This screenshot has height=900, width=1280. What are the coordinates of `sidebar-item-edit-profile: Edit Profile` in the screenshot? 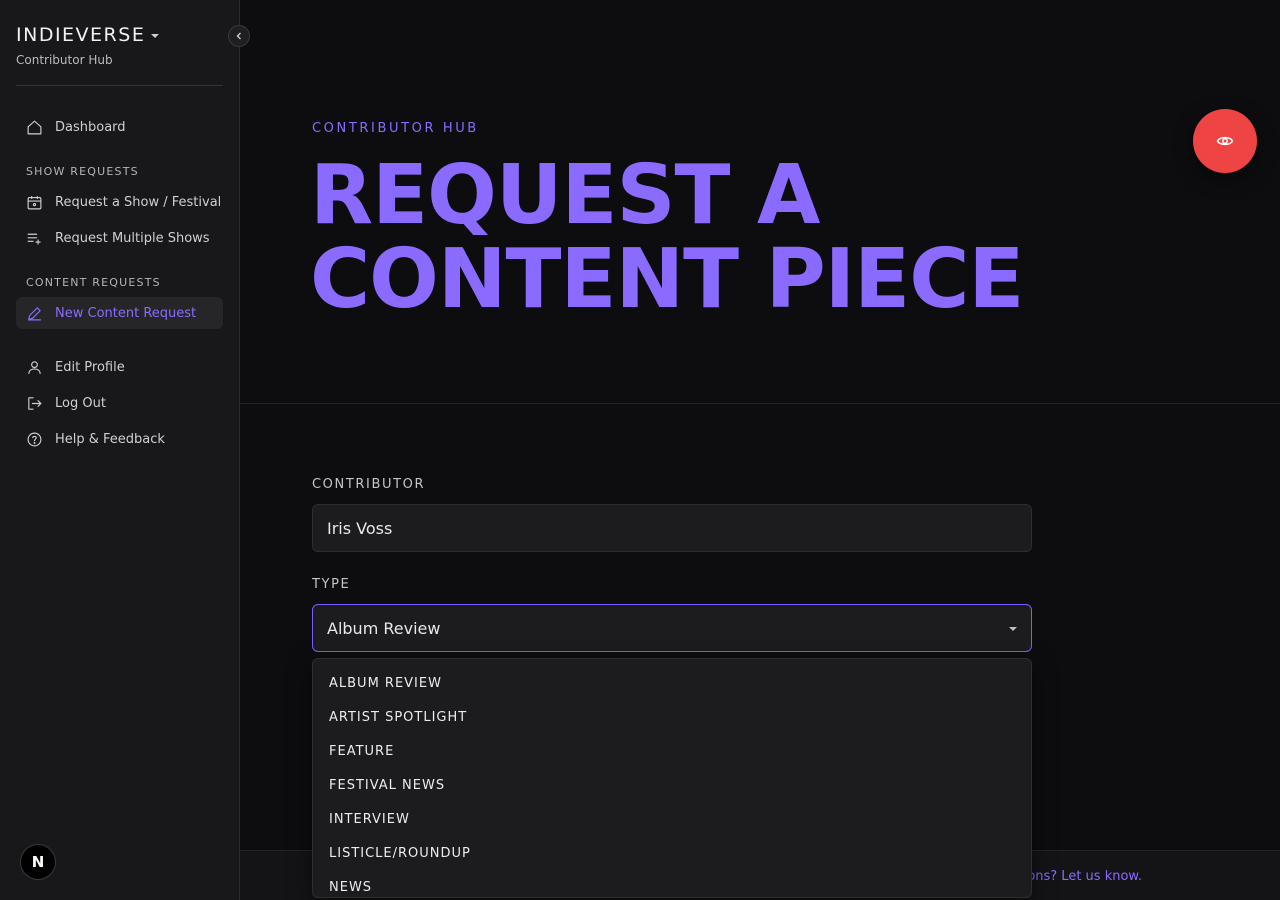 It's located at (119, 367).